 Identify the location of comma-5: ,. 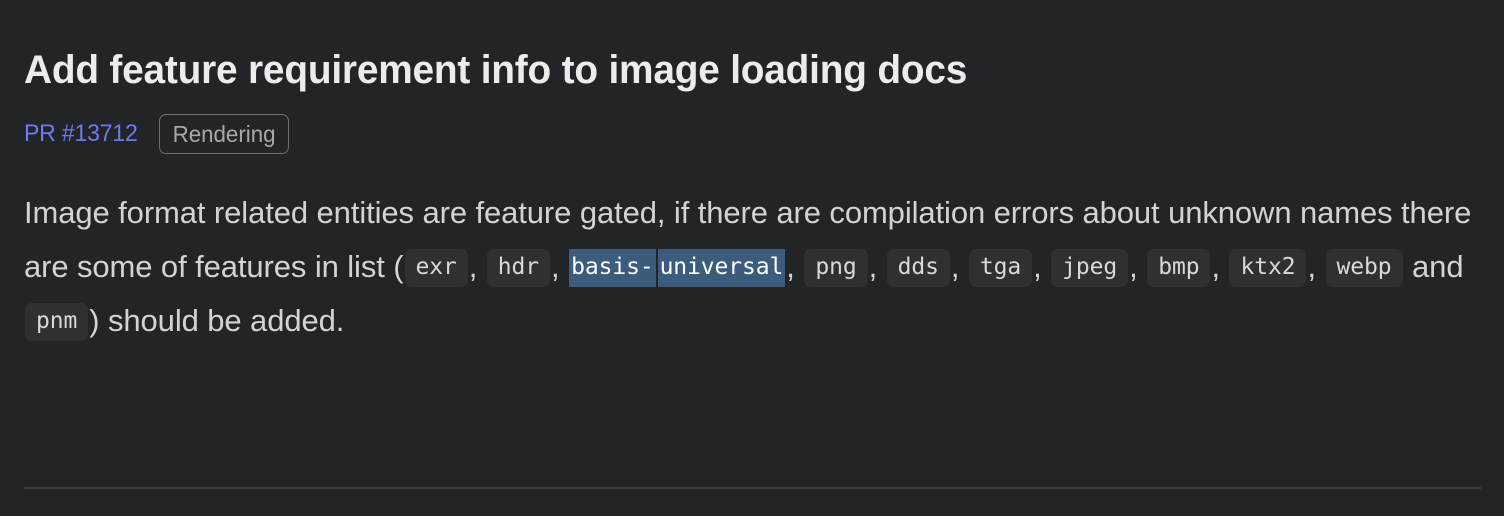
(955, 267).